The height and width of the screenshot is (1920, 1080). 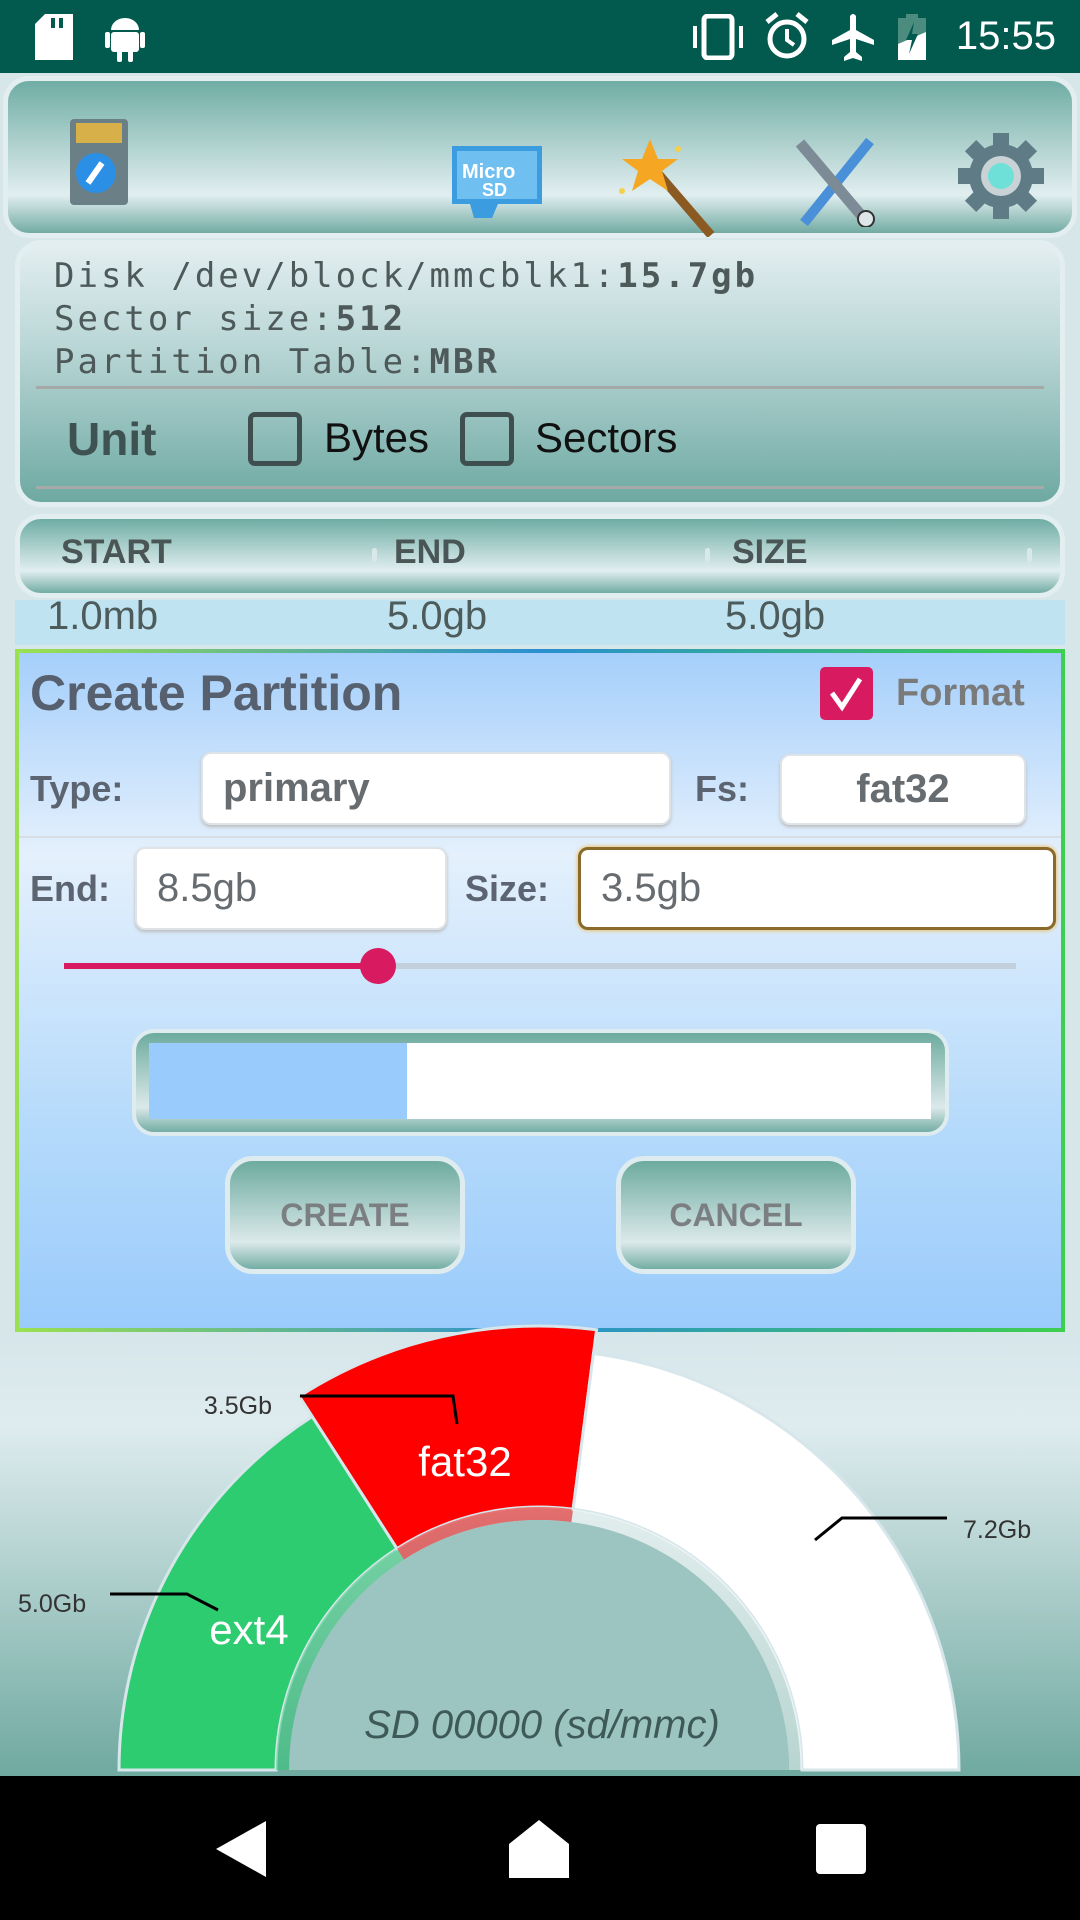 I want to click on home-icon, so click(x=539, y=1849).